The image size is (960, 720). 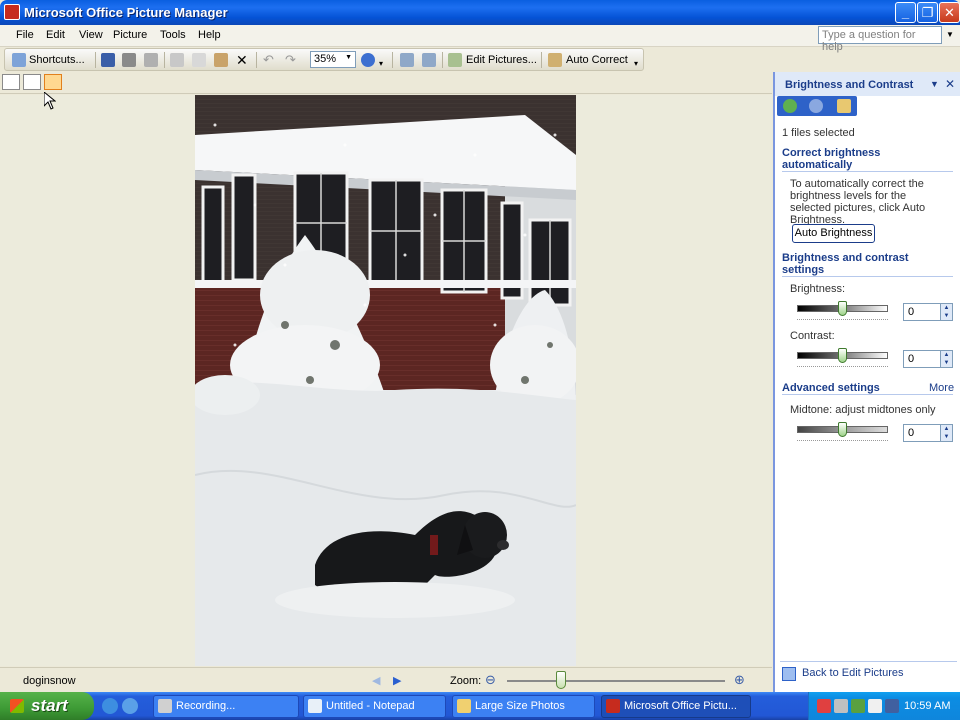 I want to click on menu-view: View, so click(x=91, y=35).